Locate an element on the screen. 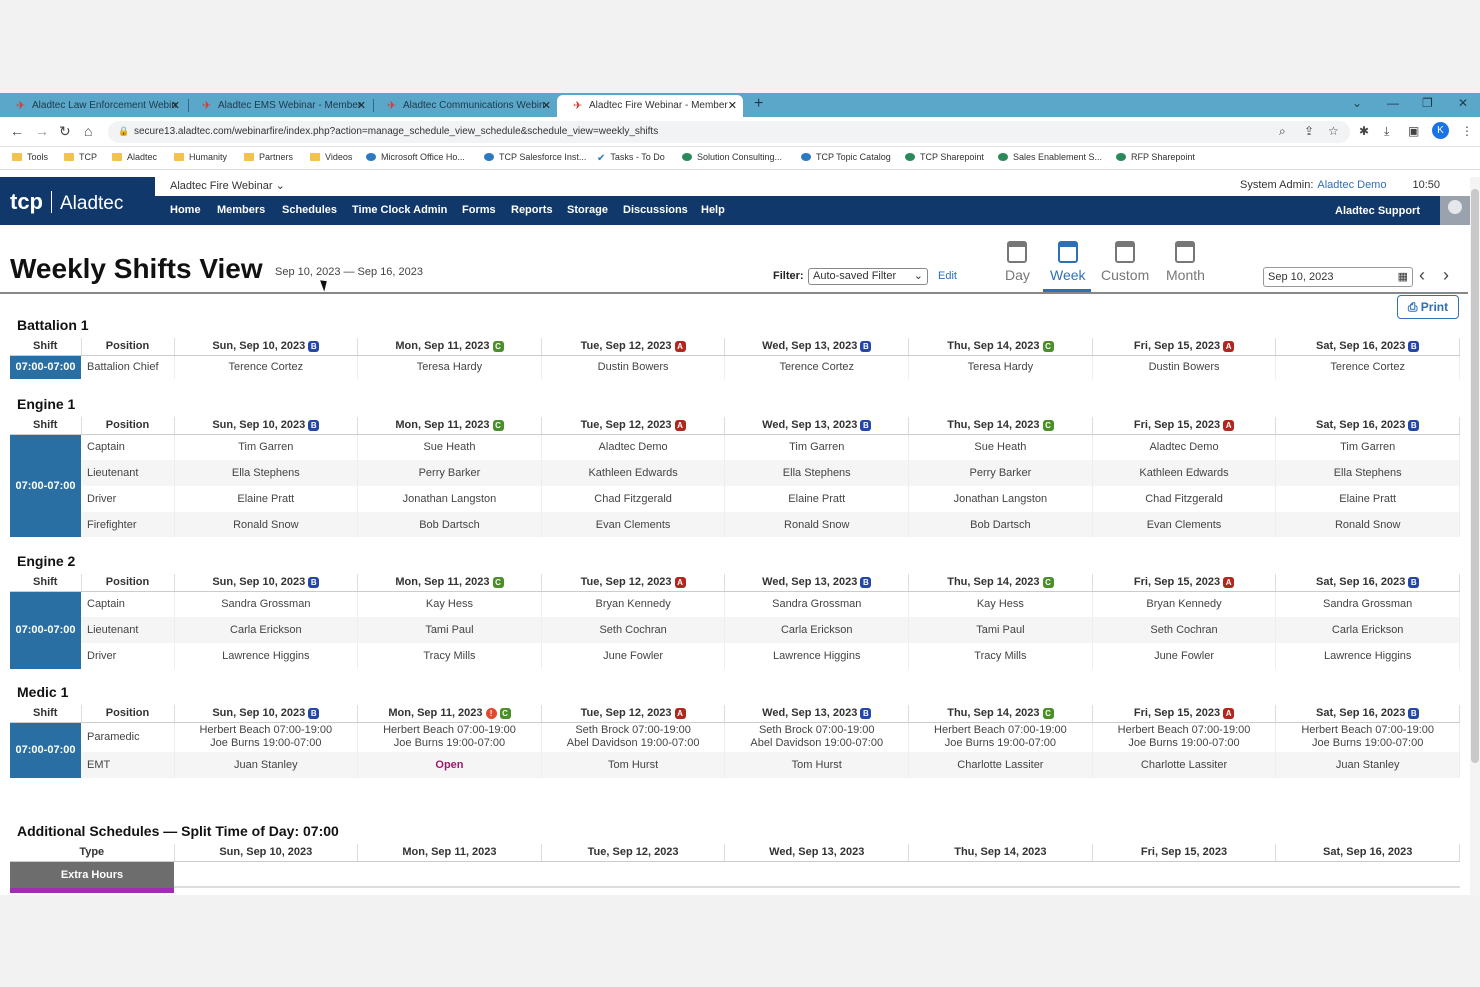  user-avatar is located at coordinates (1455, 210).